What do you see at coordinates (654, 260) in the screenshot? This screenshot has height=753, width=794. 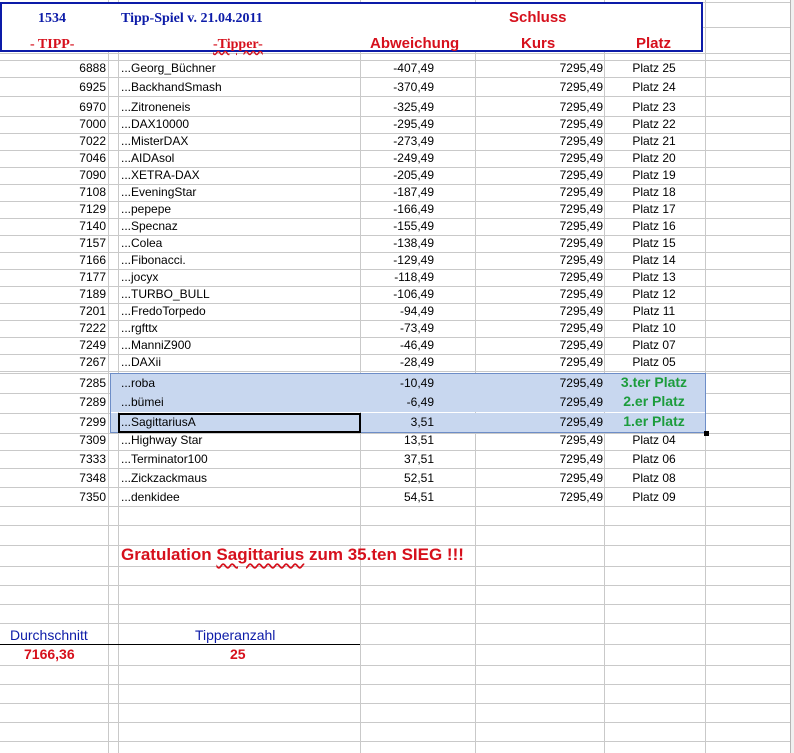 I see `cell-platz: Platz 14` at bounding box center [654, 260].